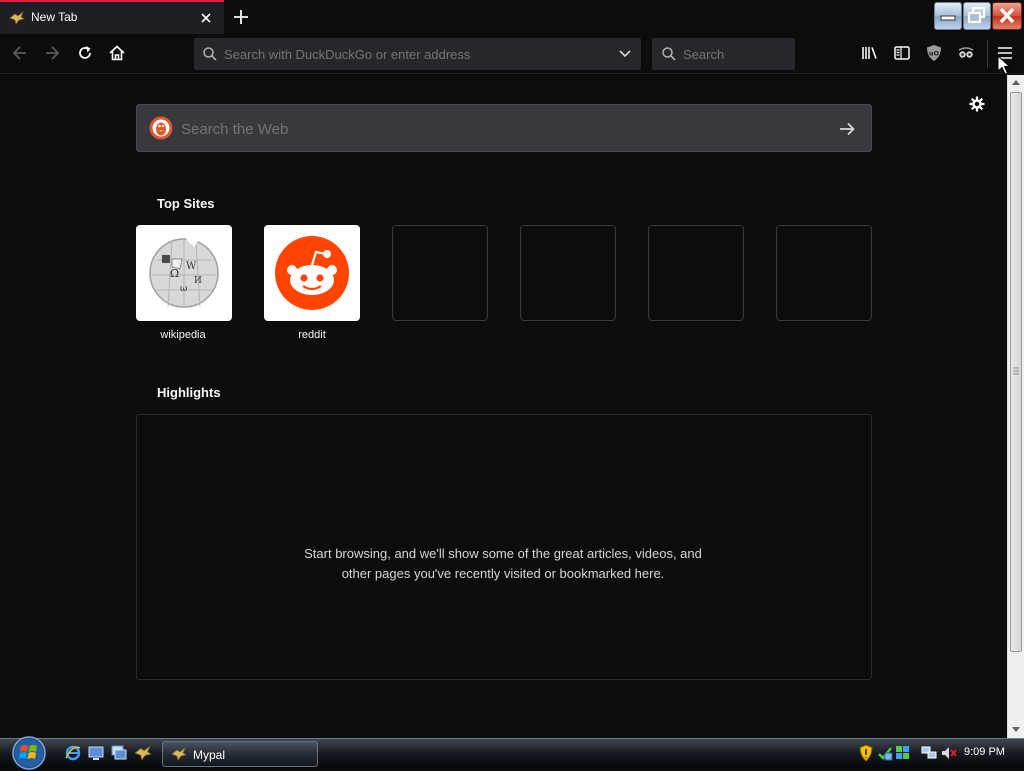 The height and width of the screenshot is (771, 1024). I want to click on wikipedia-globe-icon: Ω W И ω, so click(184, 272).